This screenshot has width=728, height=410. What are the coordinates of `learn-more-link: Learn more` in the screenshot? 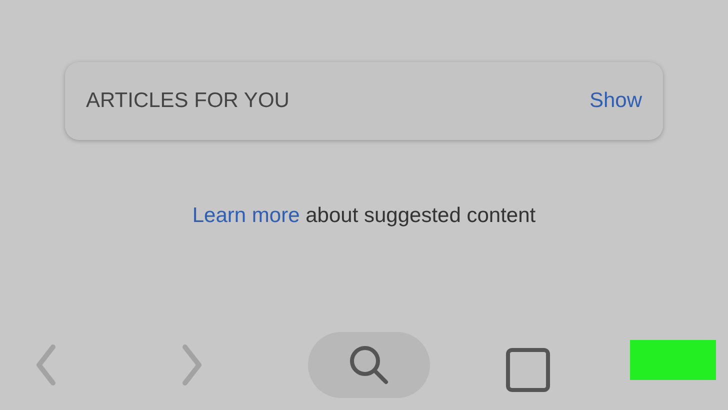 It's located at (246, 215).